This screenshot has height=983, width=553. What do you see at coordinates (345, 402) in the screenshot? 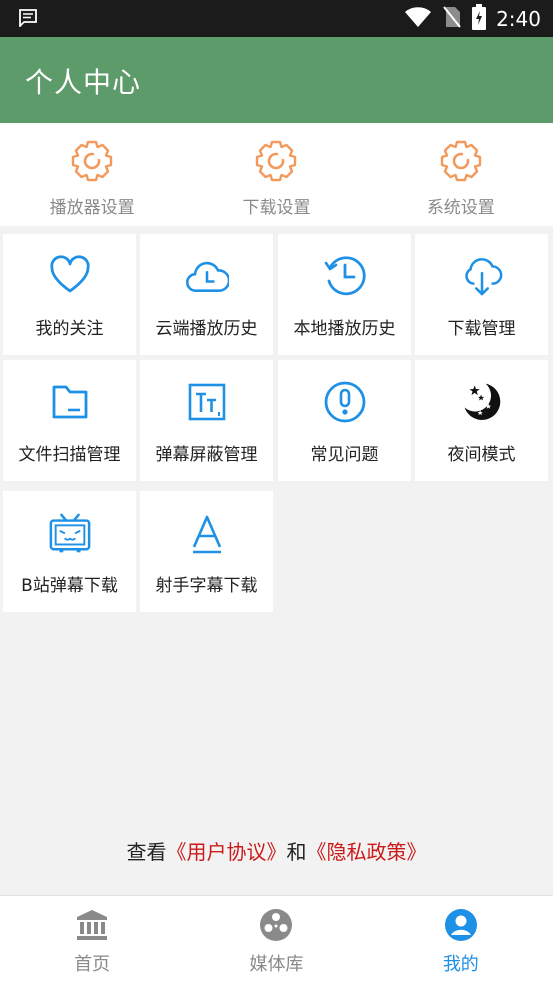
I see `alert-circle-icon` at bounding box center [345, 402].